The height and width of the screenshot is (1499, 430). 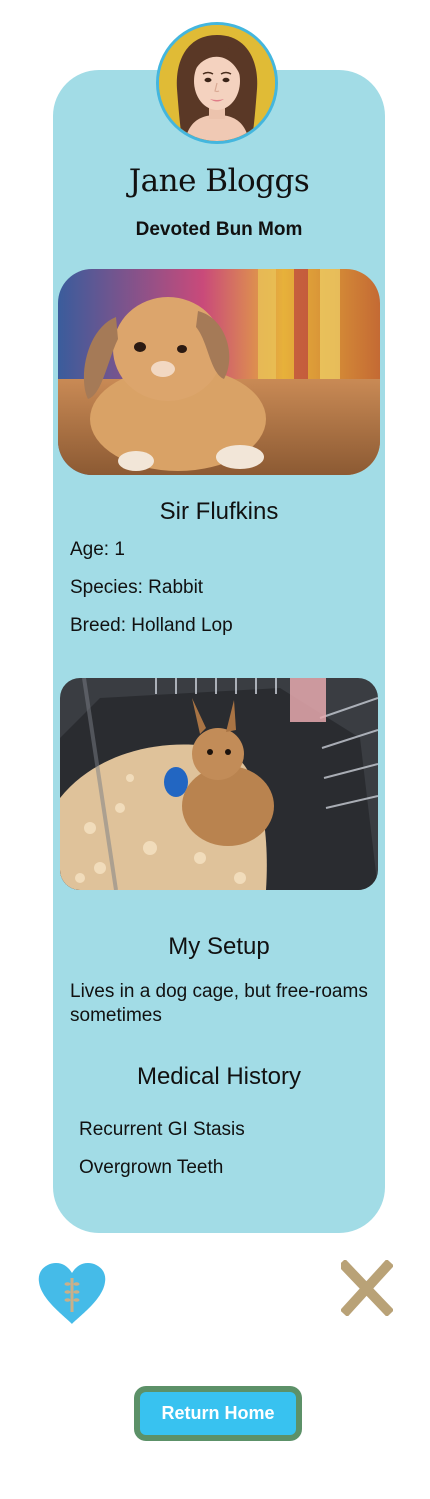 I want to click on close-icon, so click(x=366, y=1288).